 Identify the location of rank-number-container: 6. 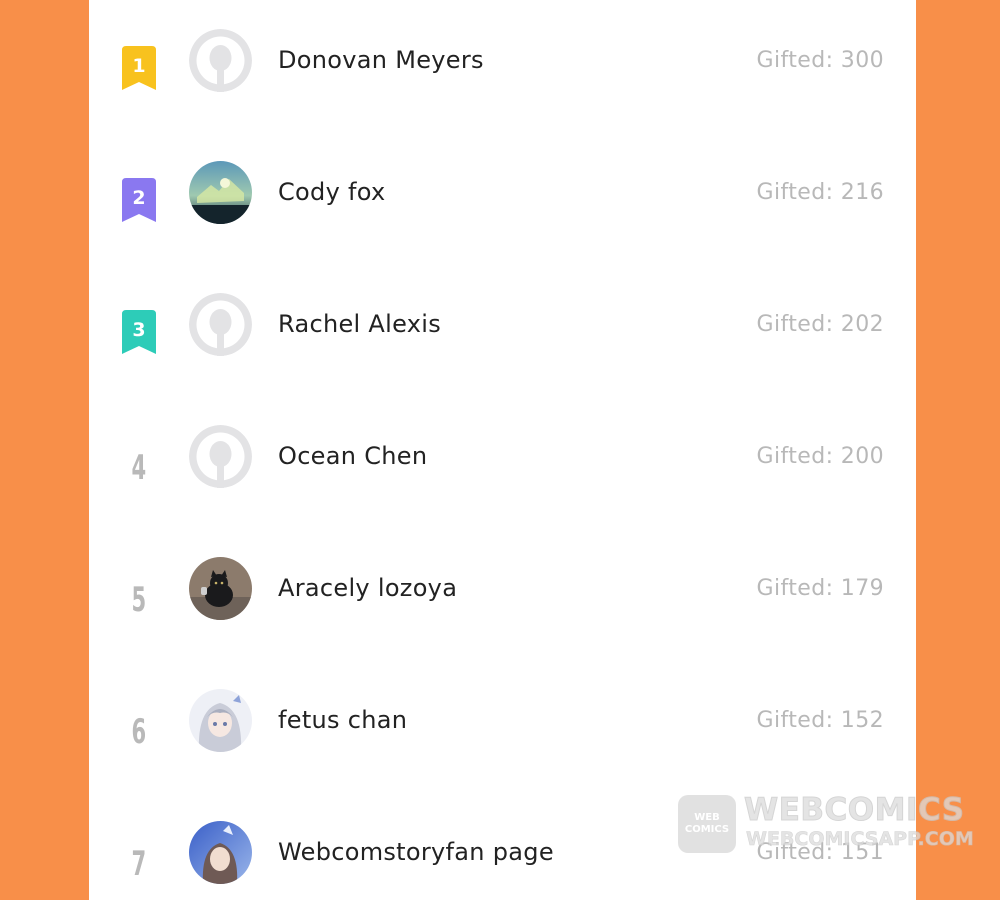
(139, 732).